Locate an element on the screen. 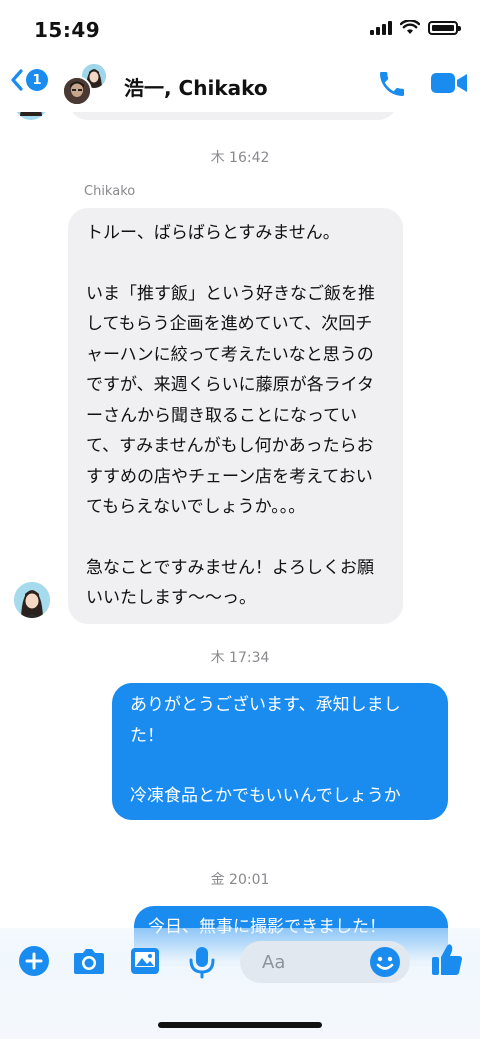 The image size is (480, 1039). like-button is located at coordinates (447, 962).